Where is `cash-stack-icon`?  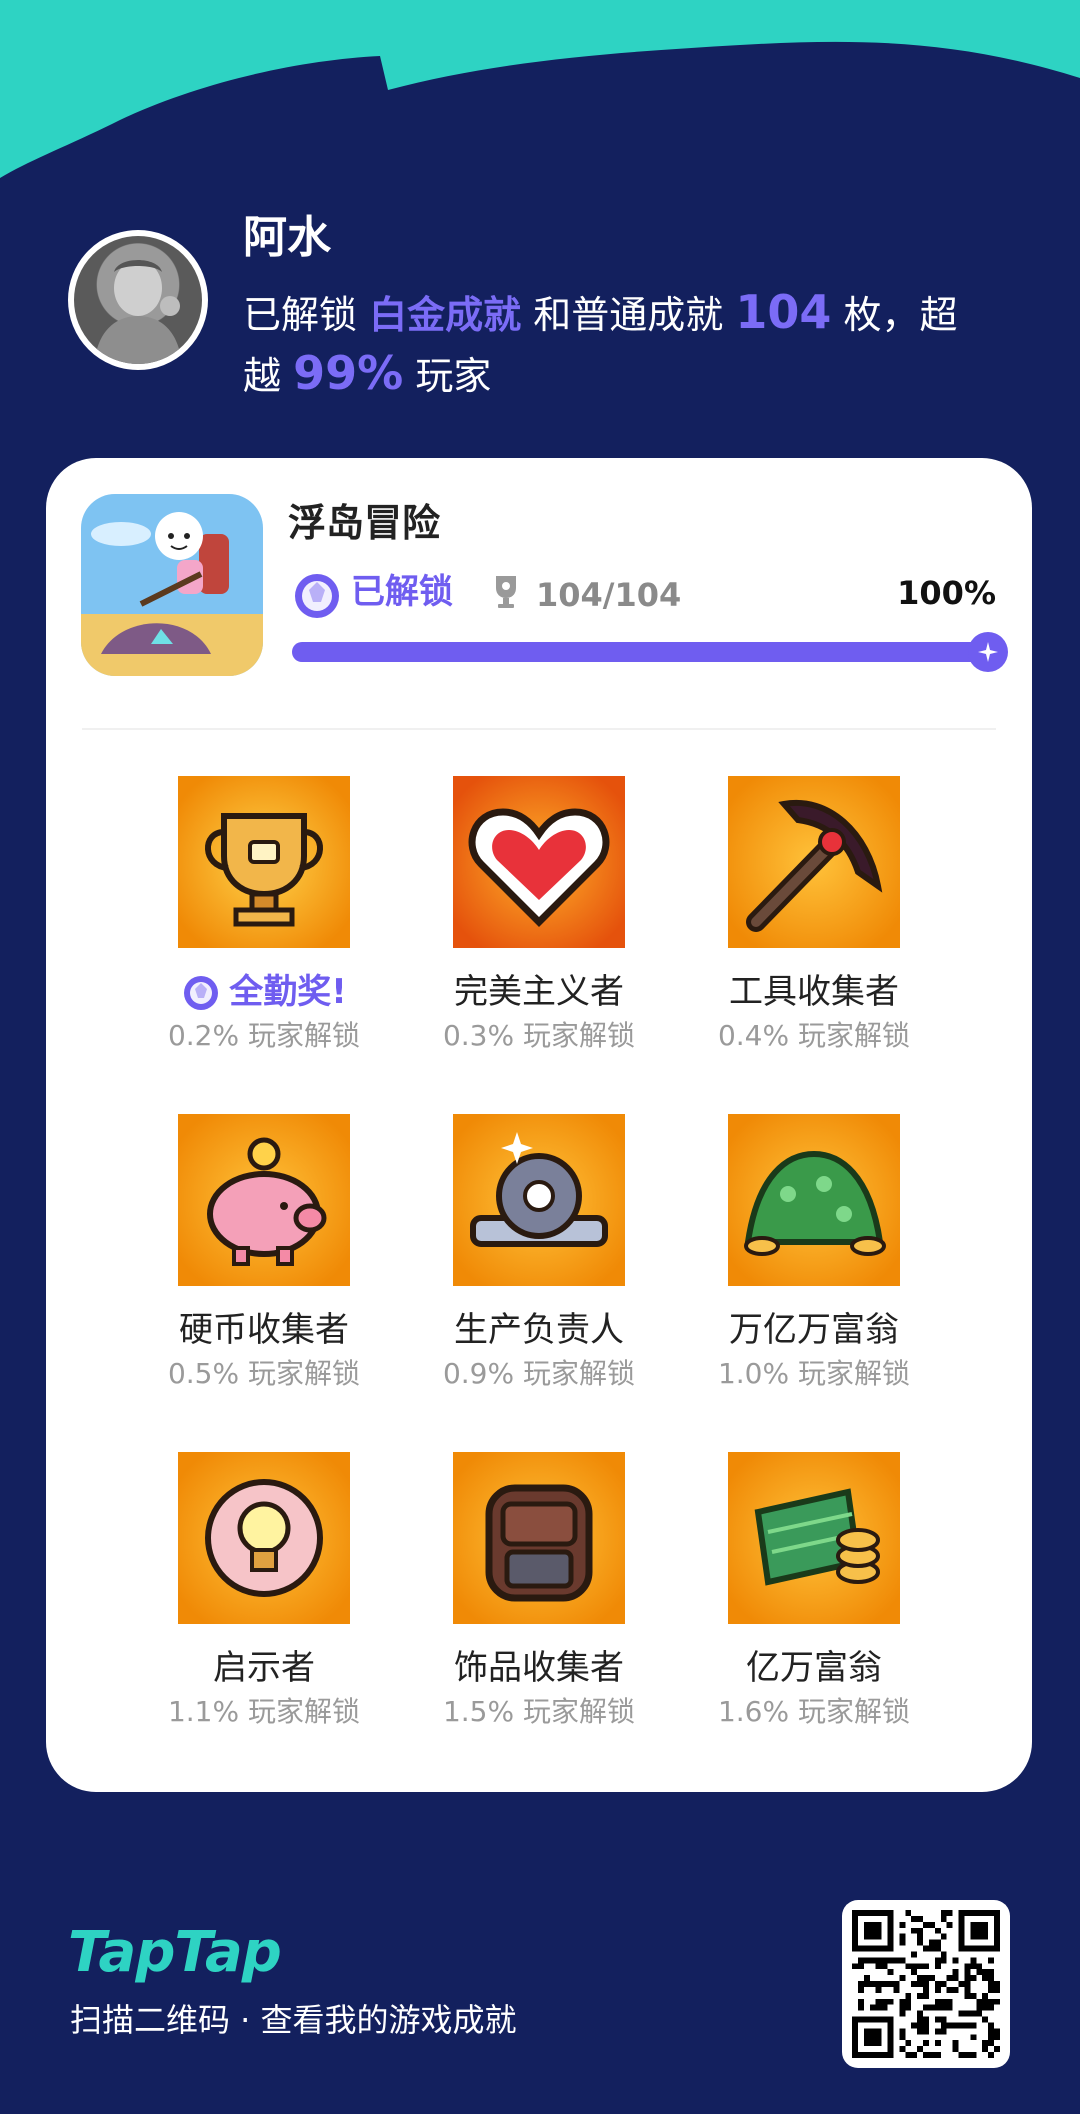
cash-stack-icon is located at coordinates (814, 1538).